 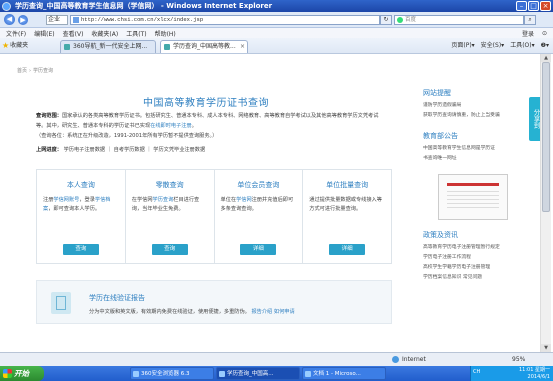 What do you see at coordinates (546, 58) in the screenshot?
I see `scroll-up-arrow-icon: ▲` at bounding box center [546, 58].